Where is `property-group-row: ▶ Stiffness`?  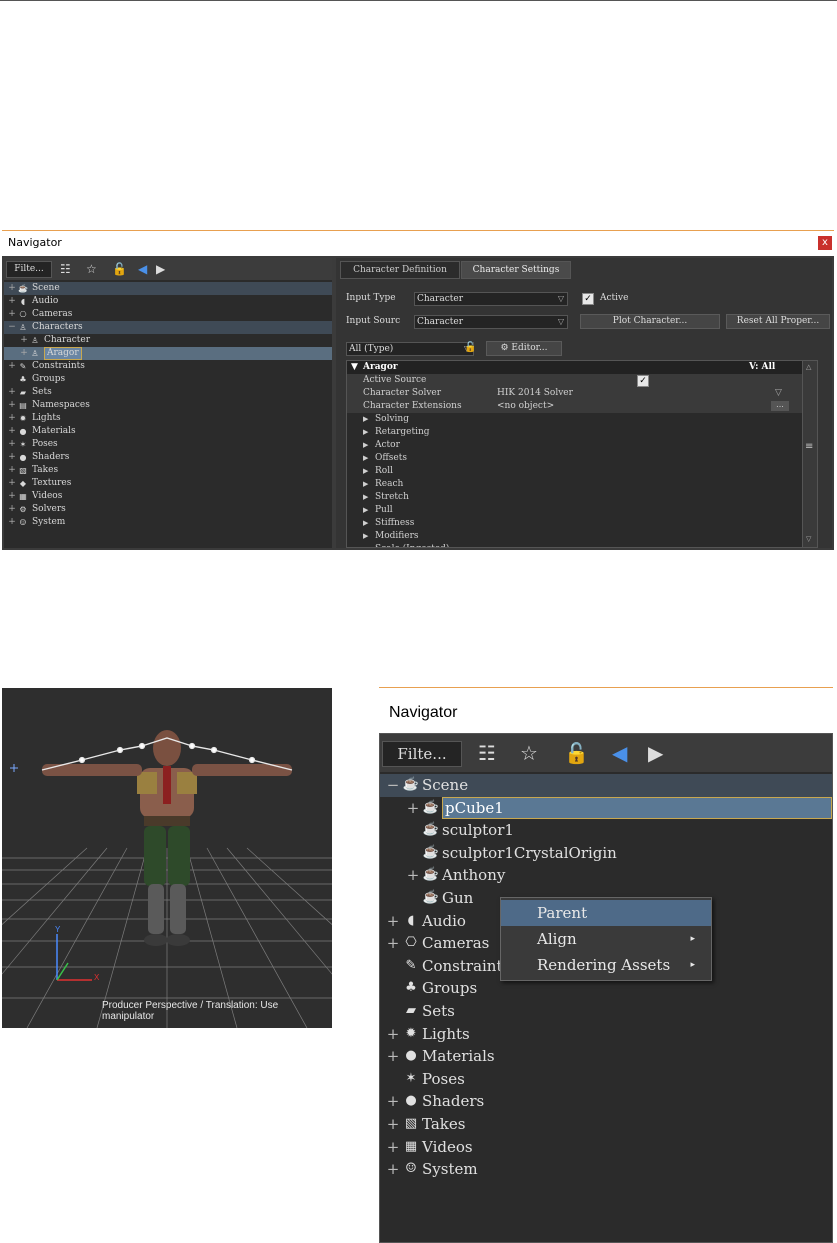 property-group-row: ▶ Stiffness is located at coordinates (574, 523).